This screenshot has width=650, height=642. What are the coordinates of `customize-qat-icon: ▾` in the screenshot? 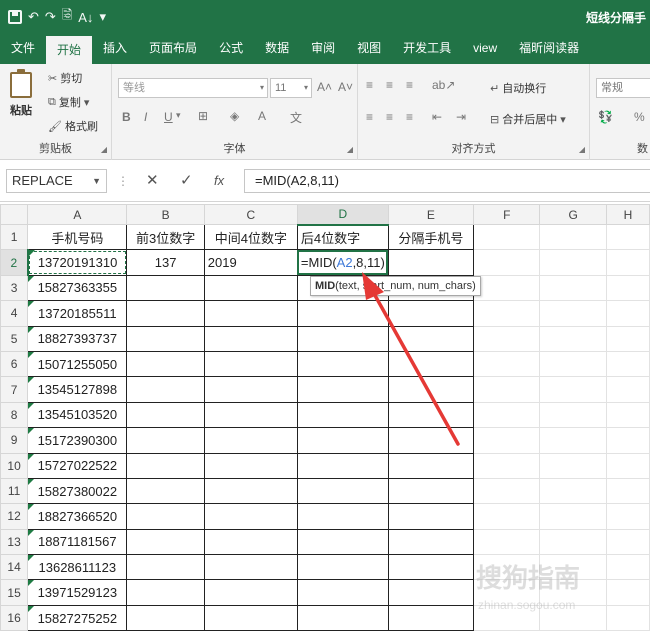 It's located at (102, 17).